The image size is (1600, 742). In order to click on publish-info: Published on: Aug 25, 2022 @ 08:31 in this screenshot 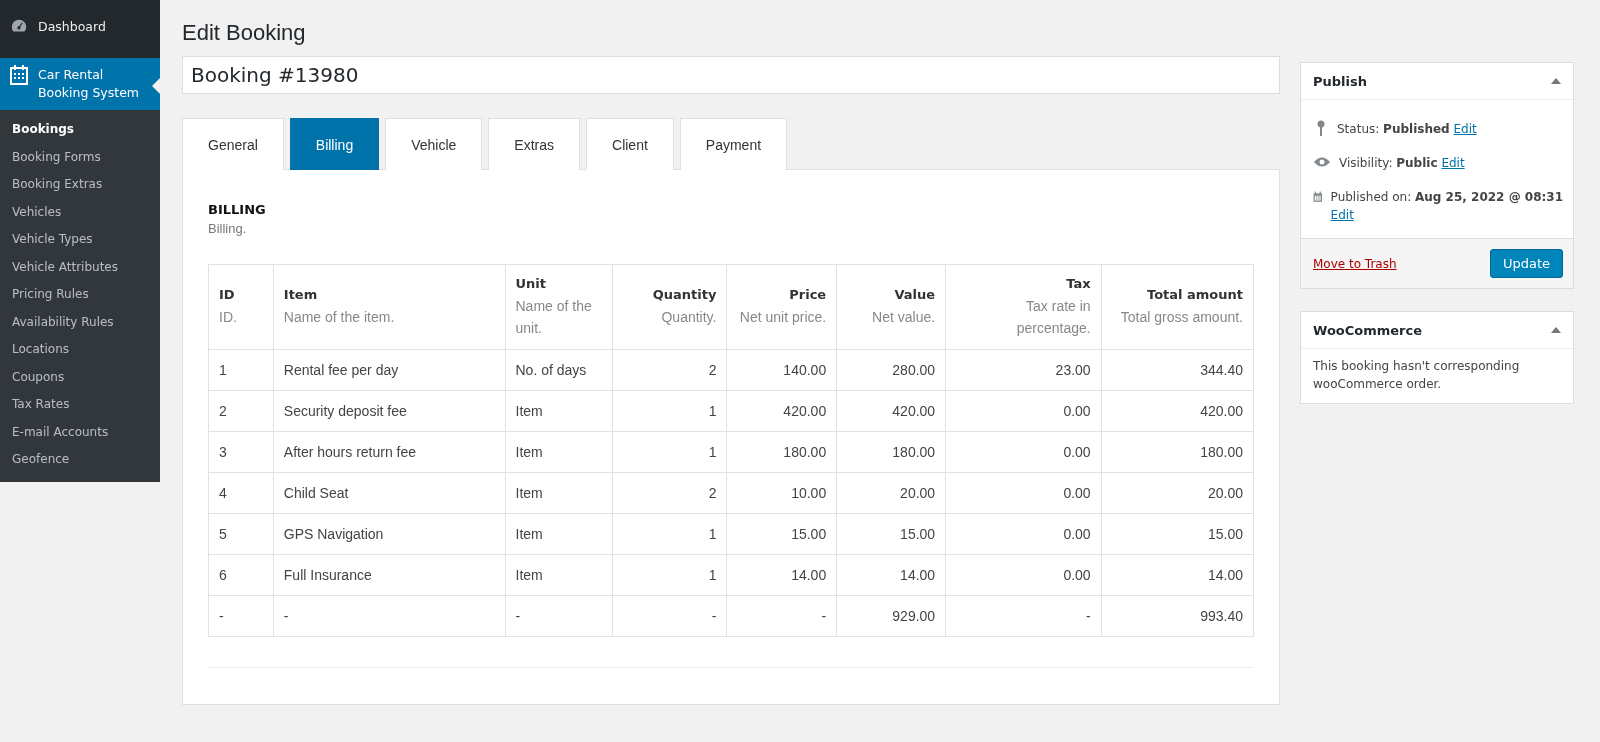, I will do `click(1446, 197)`.